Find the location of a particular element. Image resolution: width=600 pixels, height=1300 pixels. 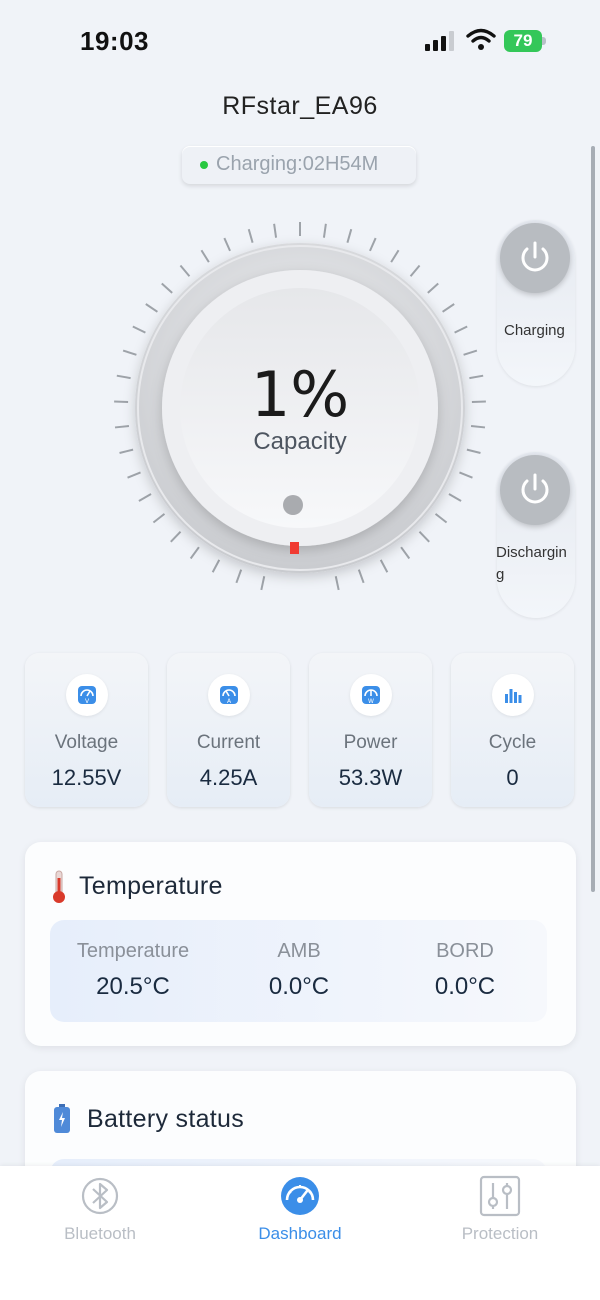

ammeter-icon: A is located at coordinates (229, 695).